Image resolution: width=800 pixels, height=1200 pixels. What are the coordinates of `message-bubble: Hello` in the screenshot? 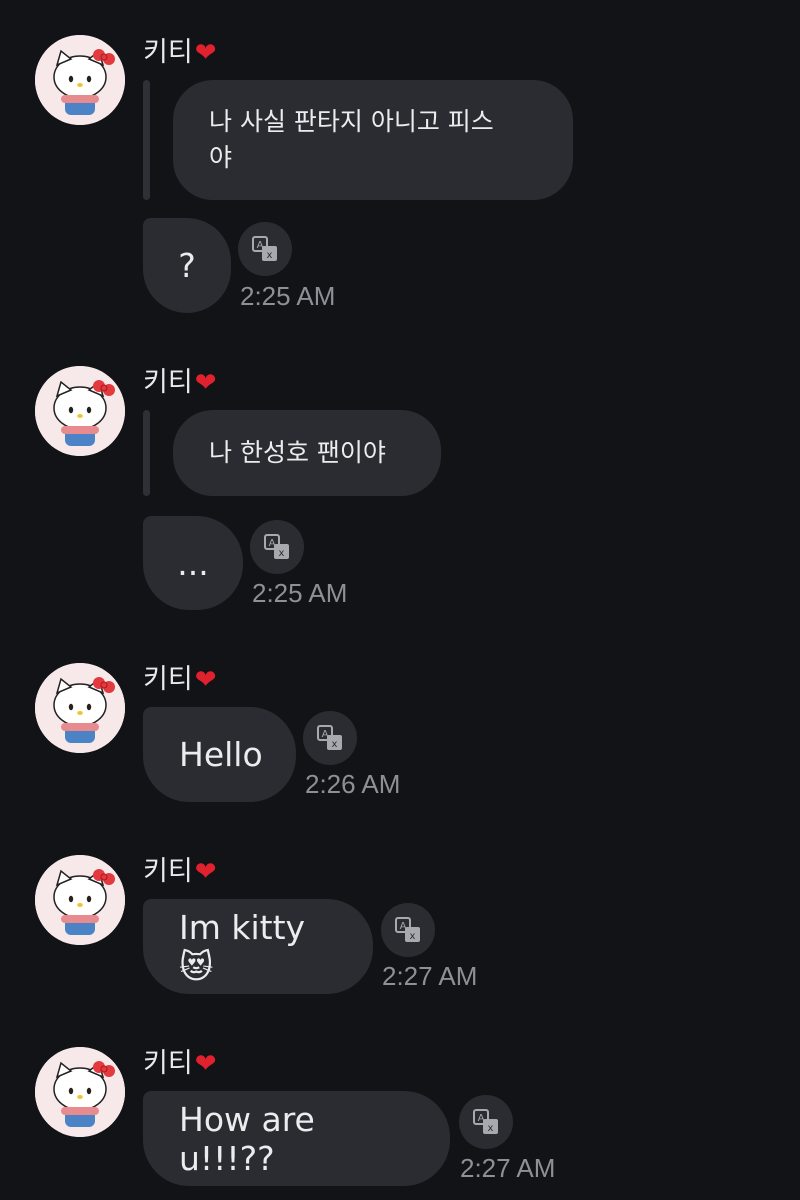 It's located at (219, 754).